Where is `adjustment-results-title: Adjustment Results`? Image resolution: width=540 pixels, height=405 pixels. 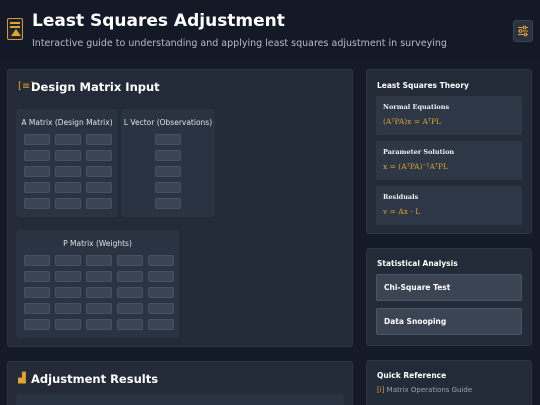
adjustment-results-title: Adjustment Results is located at coordinates (95, 379).